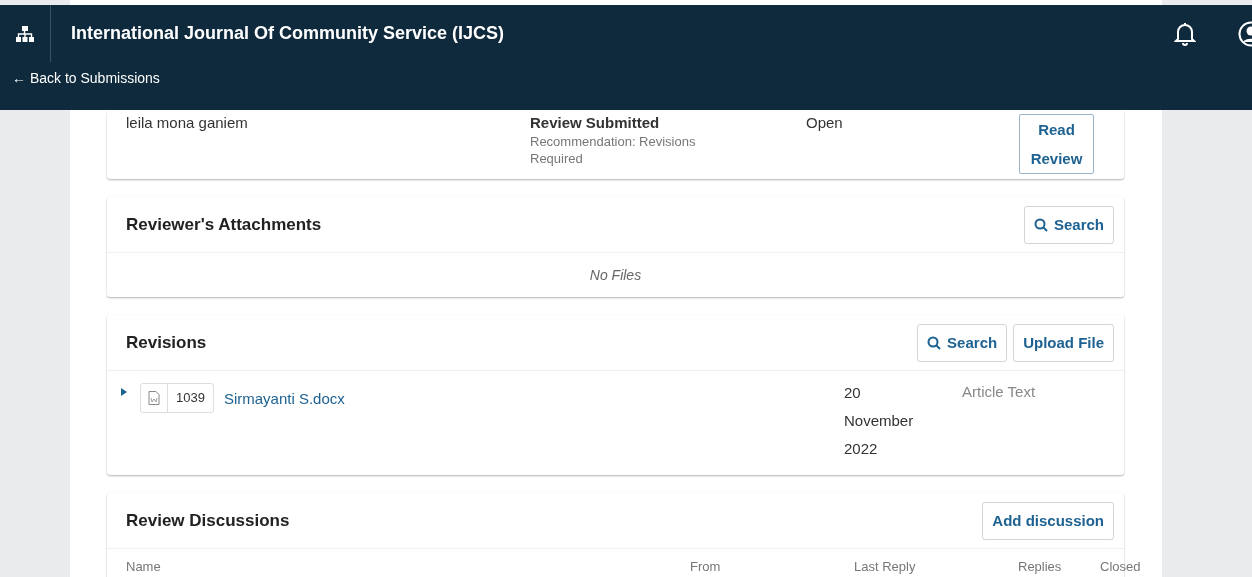 The width and height of the screenshot is (1252, 577). Describe the element at coordinates (1063, 342) in the screenshot. I see `upload-file-button: Upload File` at that location.